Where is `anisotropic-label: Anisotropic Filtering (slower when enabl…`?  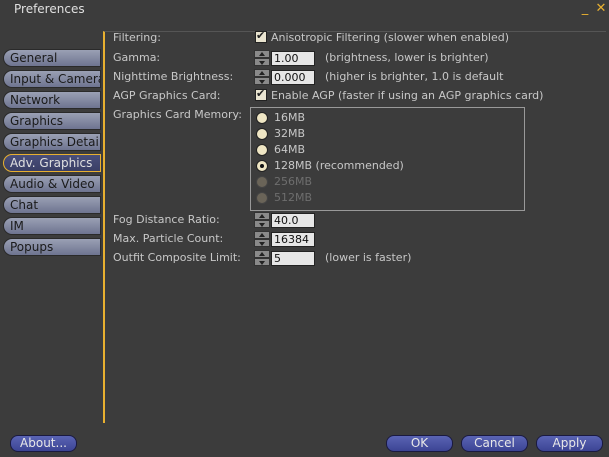
anisotropic-label: Anisotropic Filtering (slower when enabl… is located at coordinates (390, 37).